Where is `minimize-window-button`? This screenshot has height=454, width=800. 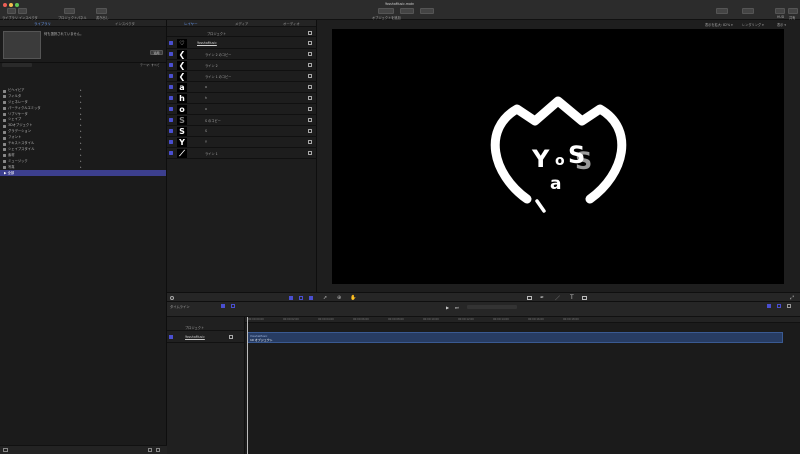 minimize-window-button is located at coordinates (11, 5).